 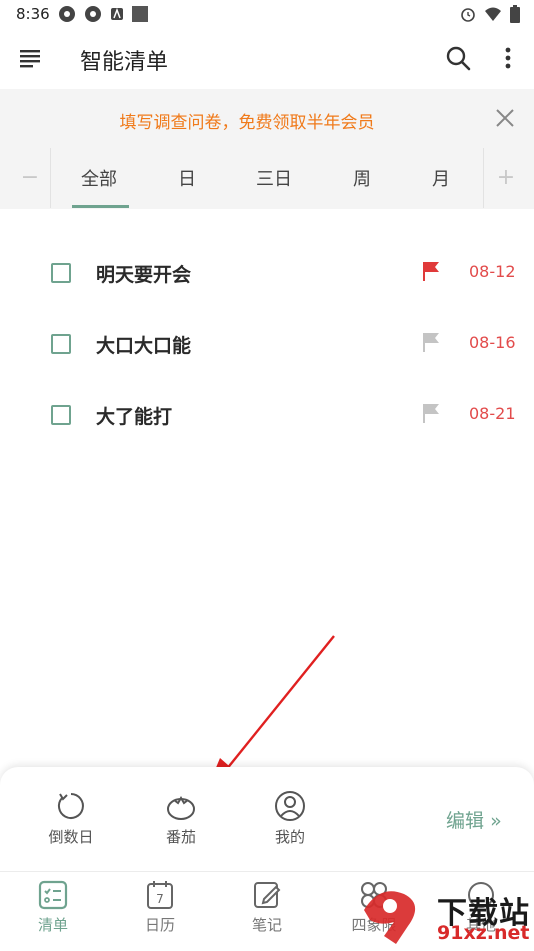 What do you see at coordinates (30, 178) in the screenshot?
I see `zoom-out-button: −` at bounding box center [30, 178].